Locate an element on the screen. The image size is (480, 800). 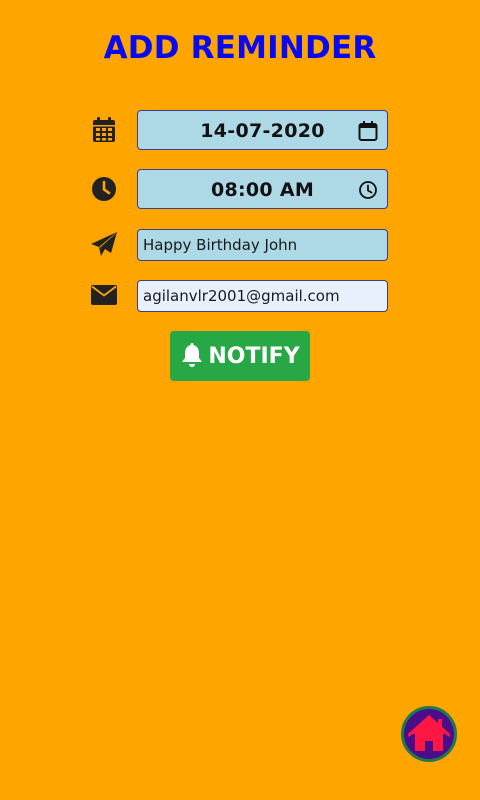
bell-icon is located at coordinates (192, 356).